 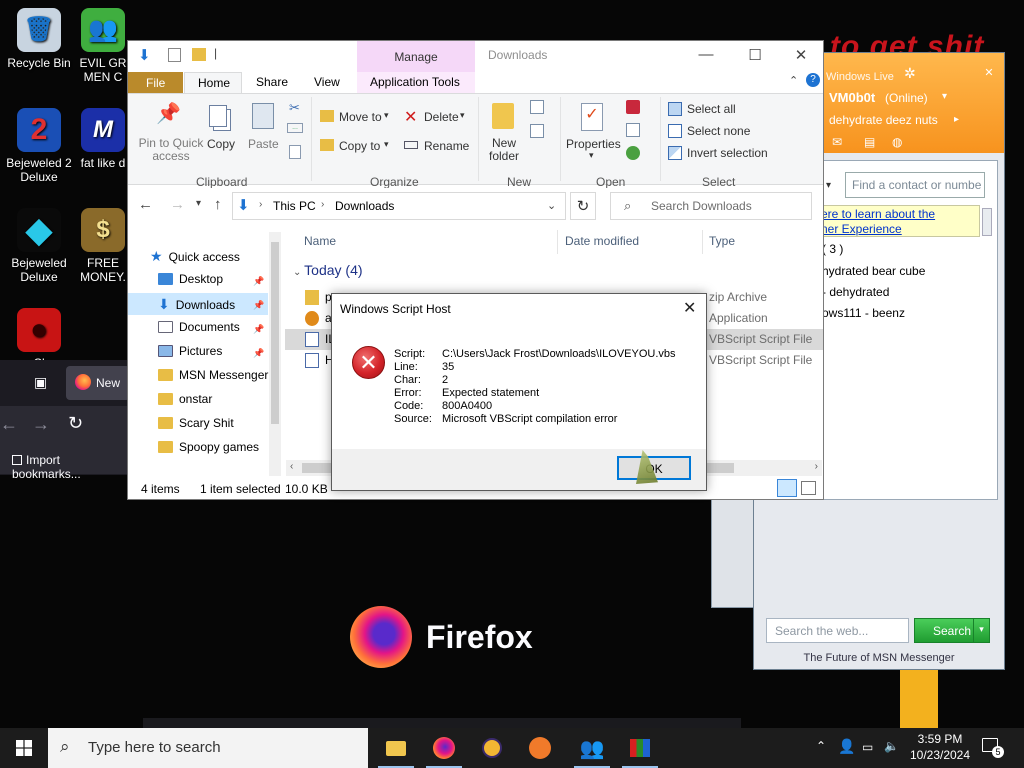 What do you see at coordinates (832, 249) in the screenshot?
I see `msn-group-header: ( 3 )` at bounding box center [832, 249].